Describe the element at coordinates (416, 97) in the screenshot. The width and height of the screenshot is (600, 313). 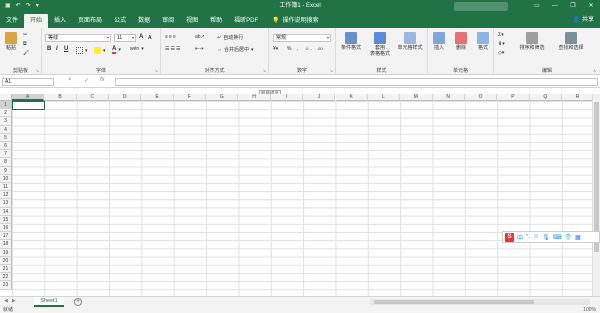
I see `column-header-m: M` at that location.